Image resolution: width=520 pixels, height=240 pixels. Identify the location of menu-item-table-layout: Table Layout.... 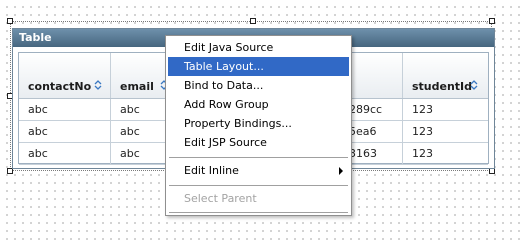
(258, 66).